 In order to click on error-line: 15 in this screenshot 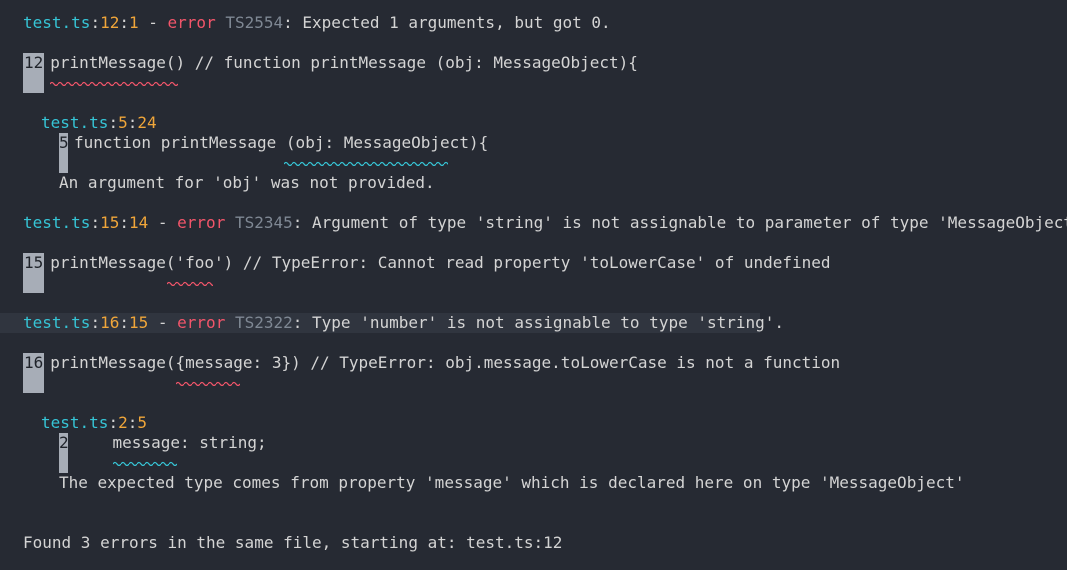, I will do `click(110, 222)`.